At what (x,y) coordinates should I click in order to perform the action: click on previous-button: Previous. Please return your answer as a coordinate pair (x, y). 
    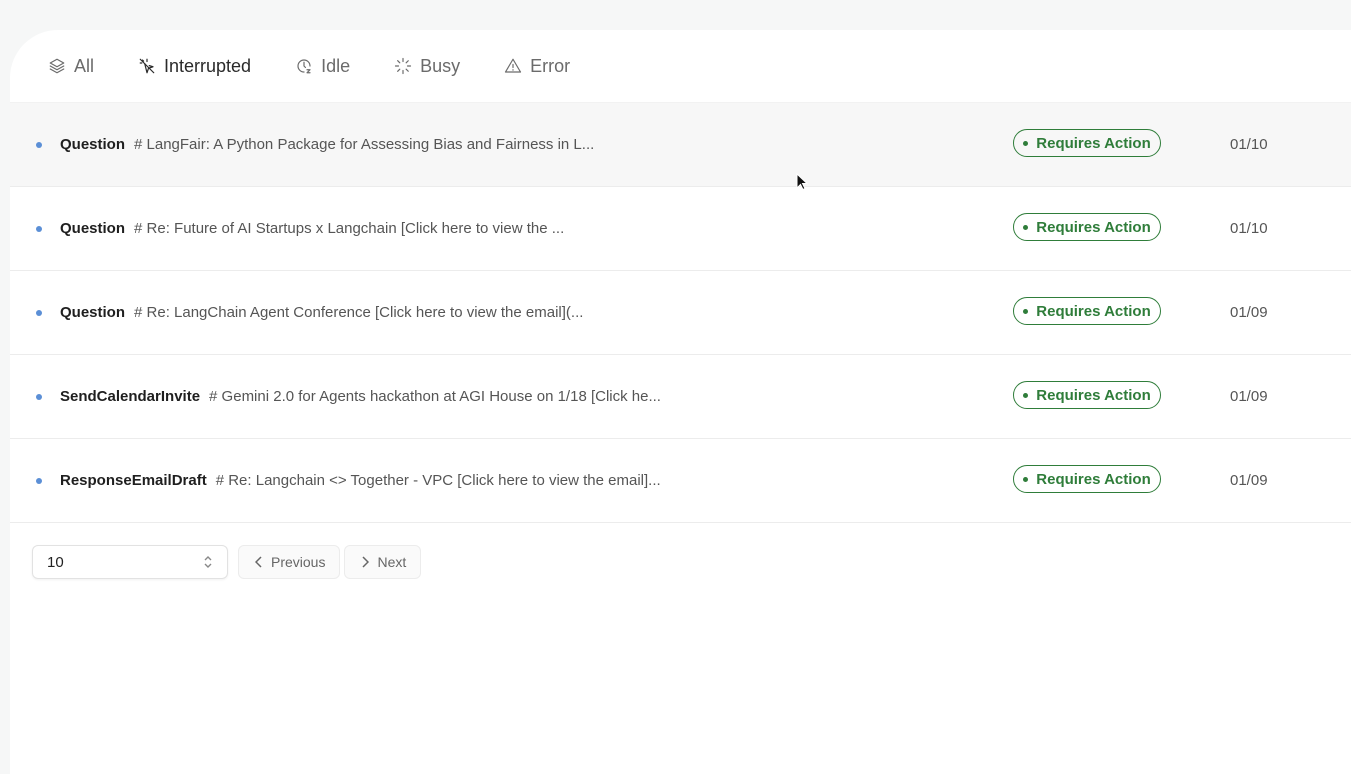
    Looking at the image, I should click on (289, 562).